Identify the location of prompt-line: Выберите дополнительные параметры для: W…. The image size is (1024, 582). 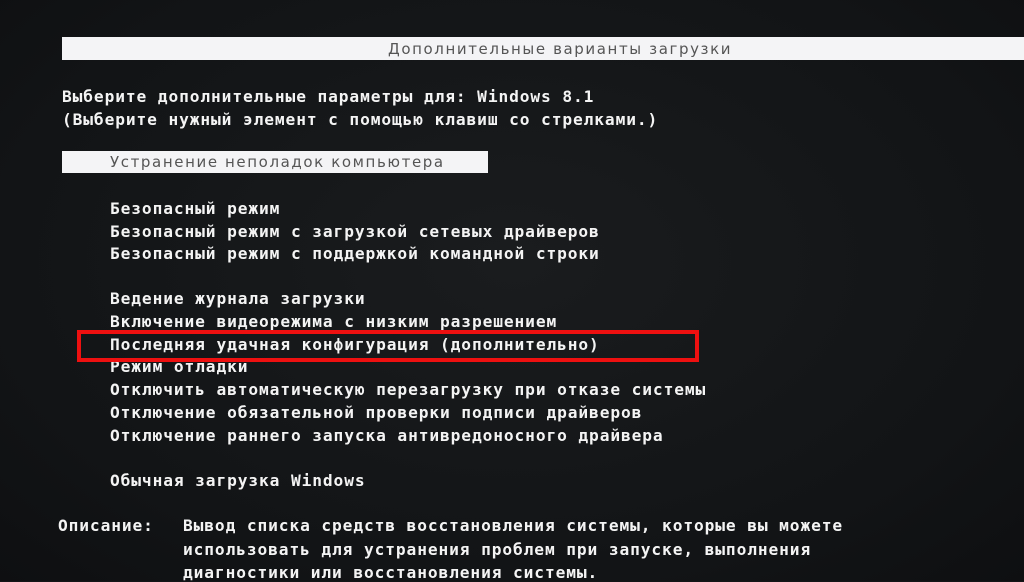
(328, 96).